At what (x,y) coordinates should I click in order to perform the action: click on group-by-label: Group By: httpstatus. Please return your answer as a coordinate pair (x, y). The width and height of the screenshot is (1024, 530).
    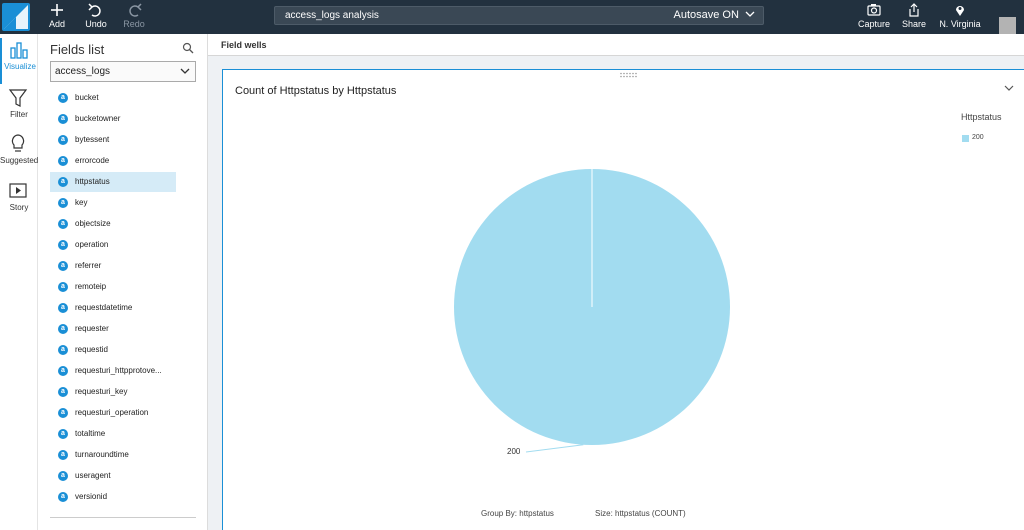
    Looking at the image, I should click on (517, 513).